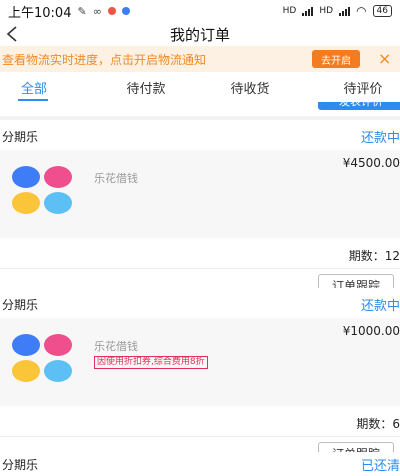  What do you see at coordinates (16, 34) in the screenshot?
I see `back-icon` at bounding box center [16, 34].